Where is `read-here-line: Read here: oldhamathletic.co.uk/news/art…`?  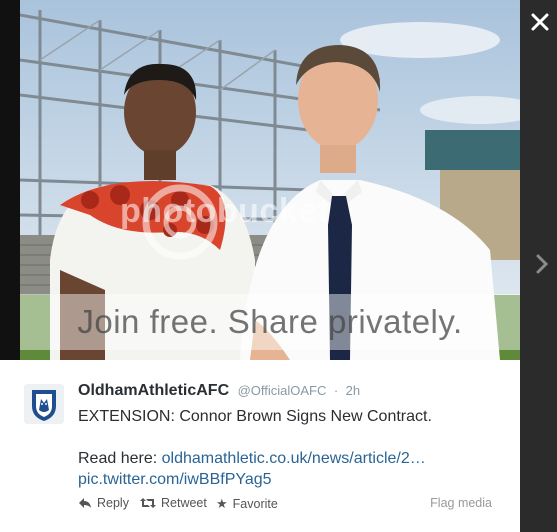
read-here-line: Read here: oldhamathletic.co.uk/news/art… is located at coordinates (288, 458).